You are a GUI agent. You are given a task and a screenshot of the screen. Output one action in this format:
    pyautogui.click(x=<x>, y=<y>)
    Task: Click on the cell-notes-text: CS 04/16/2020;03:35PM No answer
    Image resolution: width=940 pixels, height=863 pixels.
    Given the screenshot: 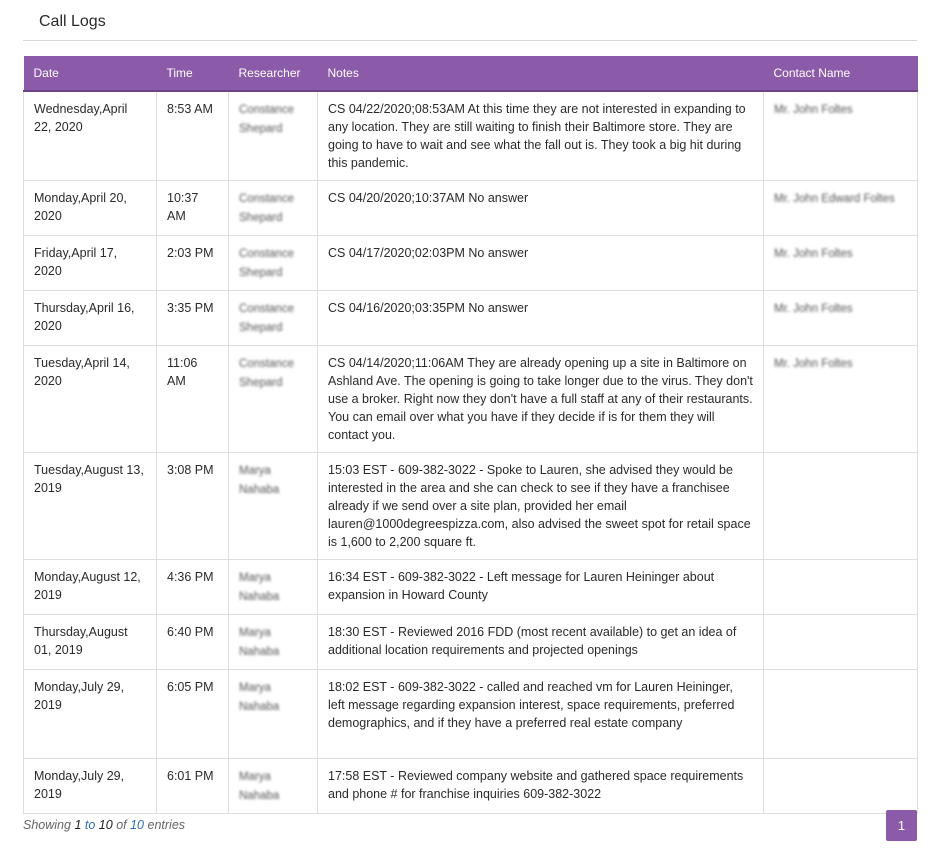 What is the action you would take?
    pyautogui.click(x=428, y=308)
    